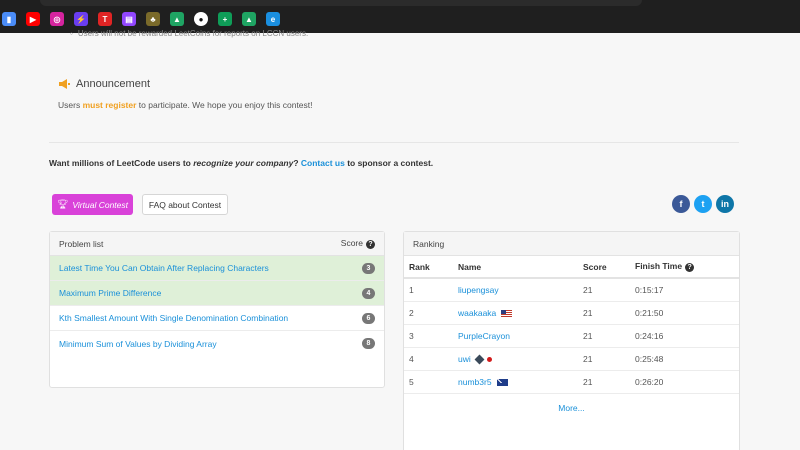 This screenshot has height=450, width=800. I want to click on problem-row: Minimum Sum of Values by Dividing Array 8, so click(217, 343).